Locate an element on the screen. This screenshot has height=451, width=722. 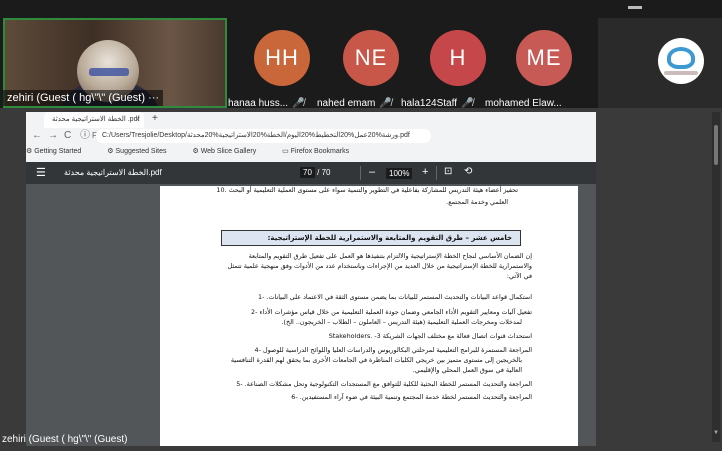
bookmark-item: ▭ Firefox Bookmarks is located at coordinates (321, 151).